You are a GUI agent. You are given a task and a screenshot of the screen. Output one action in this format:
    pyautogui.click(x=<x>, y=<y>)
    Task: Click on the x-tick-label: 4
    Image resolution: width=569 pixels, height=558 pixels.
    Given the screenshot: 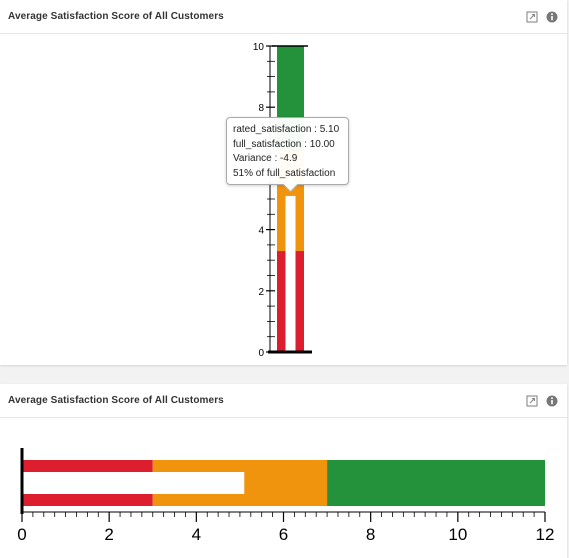 What is the action you would take?
    pyautogui.click(x=196, y=534)
    